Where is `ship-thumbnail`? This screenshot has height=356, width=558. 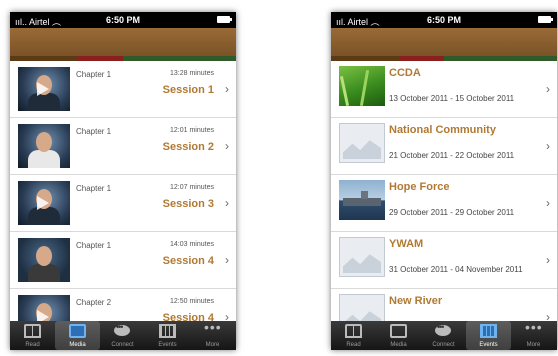
ship-thumbnail is located at coordinates (362, 200).